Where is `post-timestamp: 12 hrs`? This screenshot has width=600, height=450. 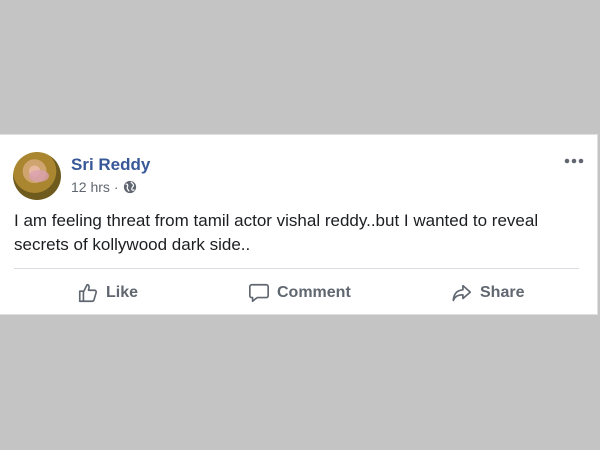 post-timestamp: 12 hrs is located at coordinates (90, 187).